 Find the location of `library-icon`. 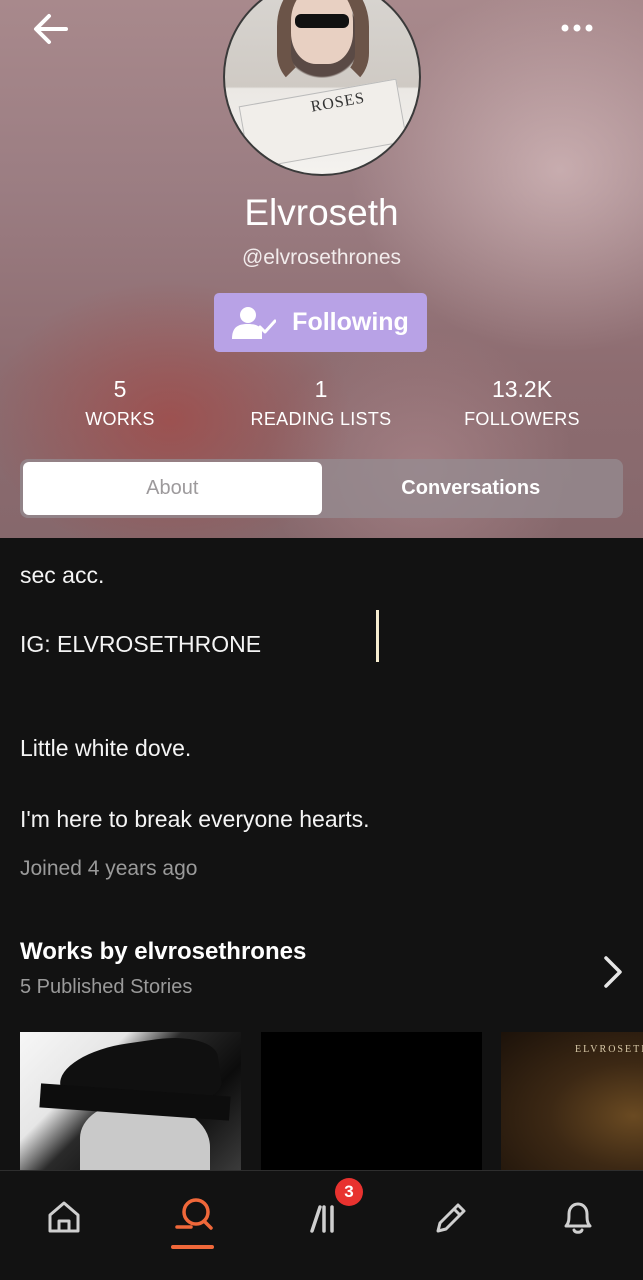

library-icon is located at coordinates (322, 1219).